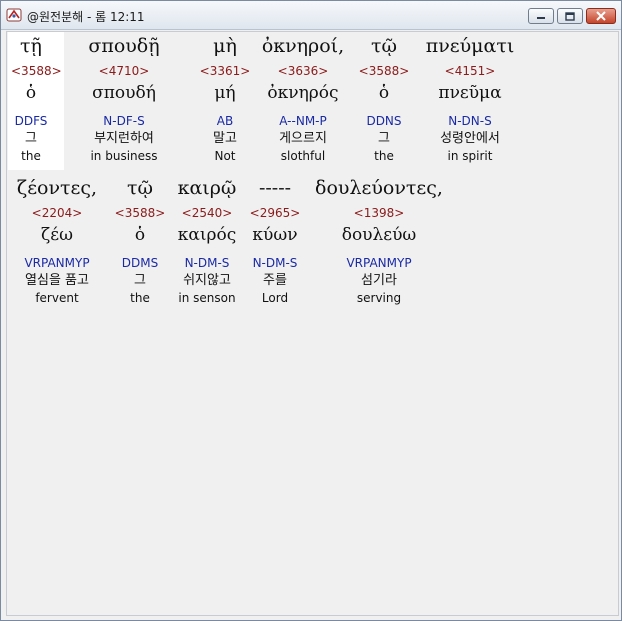 This screenshot has width=622, height=621. I want to click on word-column: τῇ <3588> ὁ DDFS 그 the, so click(36, 98).